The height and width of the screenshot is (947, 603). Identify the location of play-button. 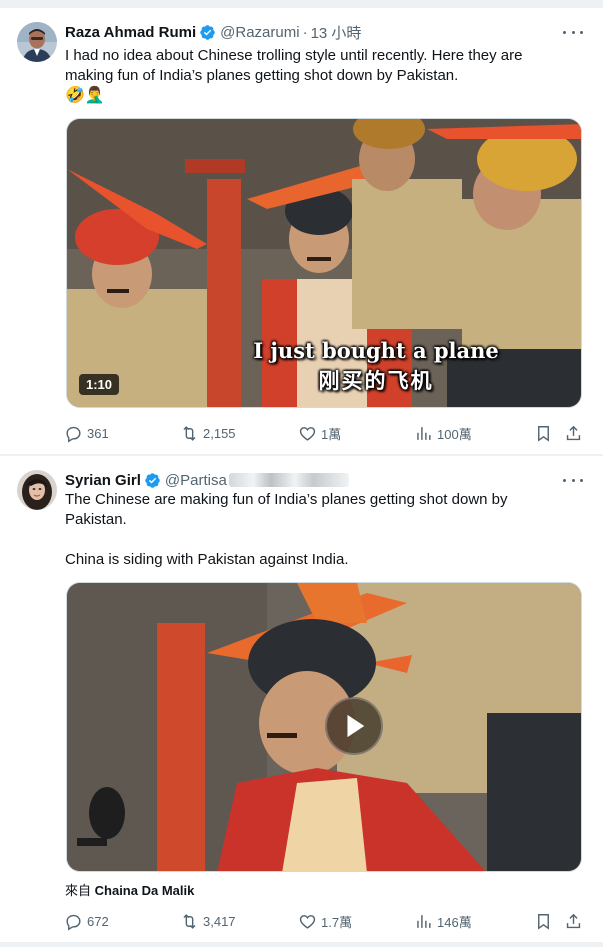
(354, 726).